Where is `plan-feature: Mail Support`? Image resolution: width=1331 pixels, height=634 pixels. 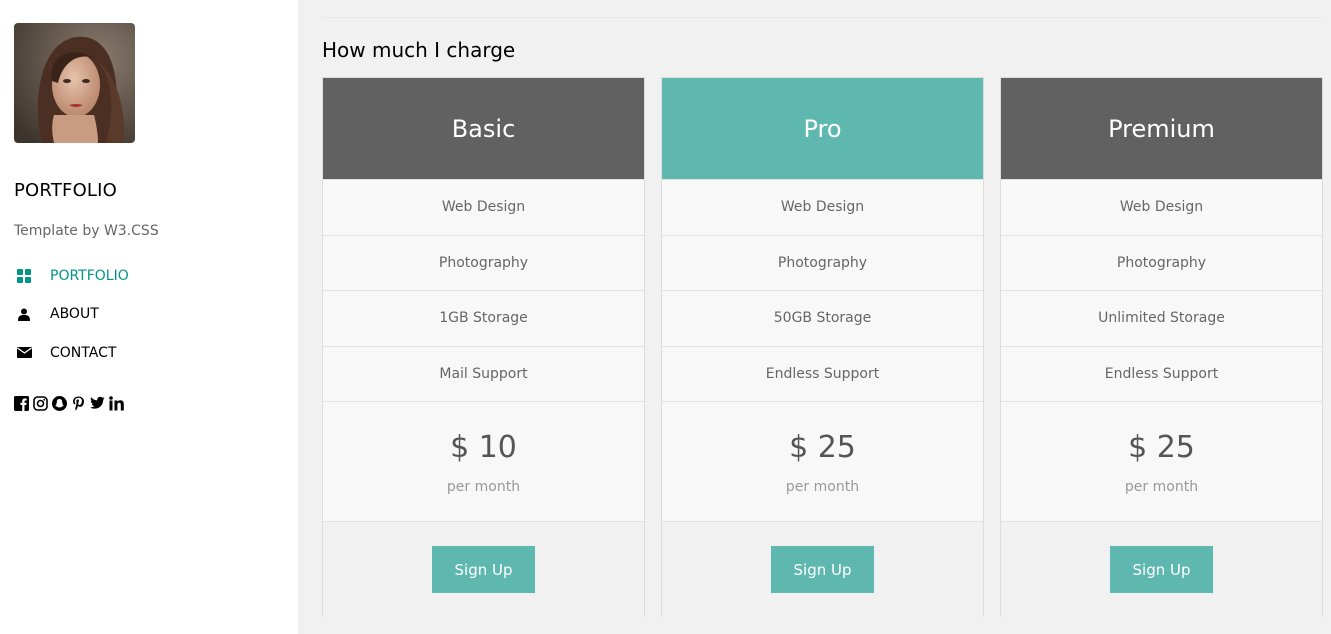
plan-feature: Mail Support is located at coordinates (483, 373).